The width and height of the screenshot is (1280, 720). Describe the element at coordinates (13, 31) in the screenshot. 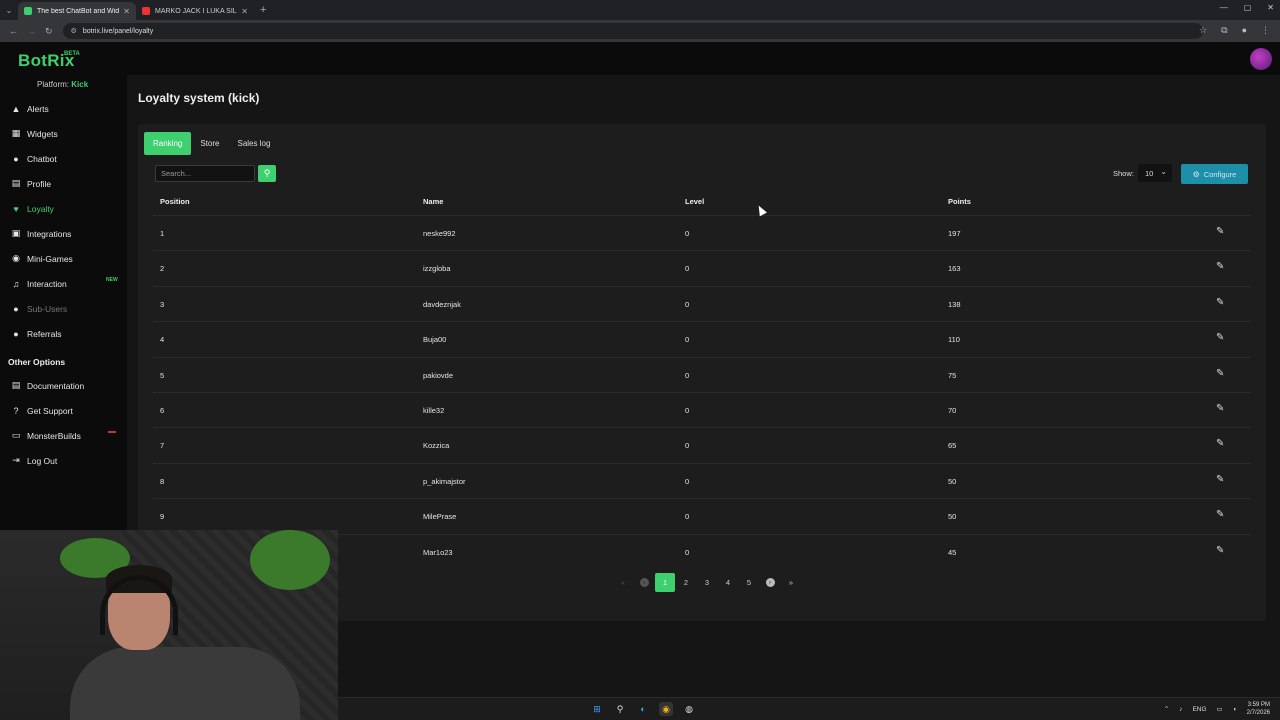

I see `back-icon: ←` at that location.